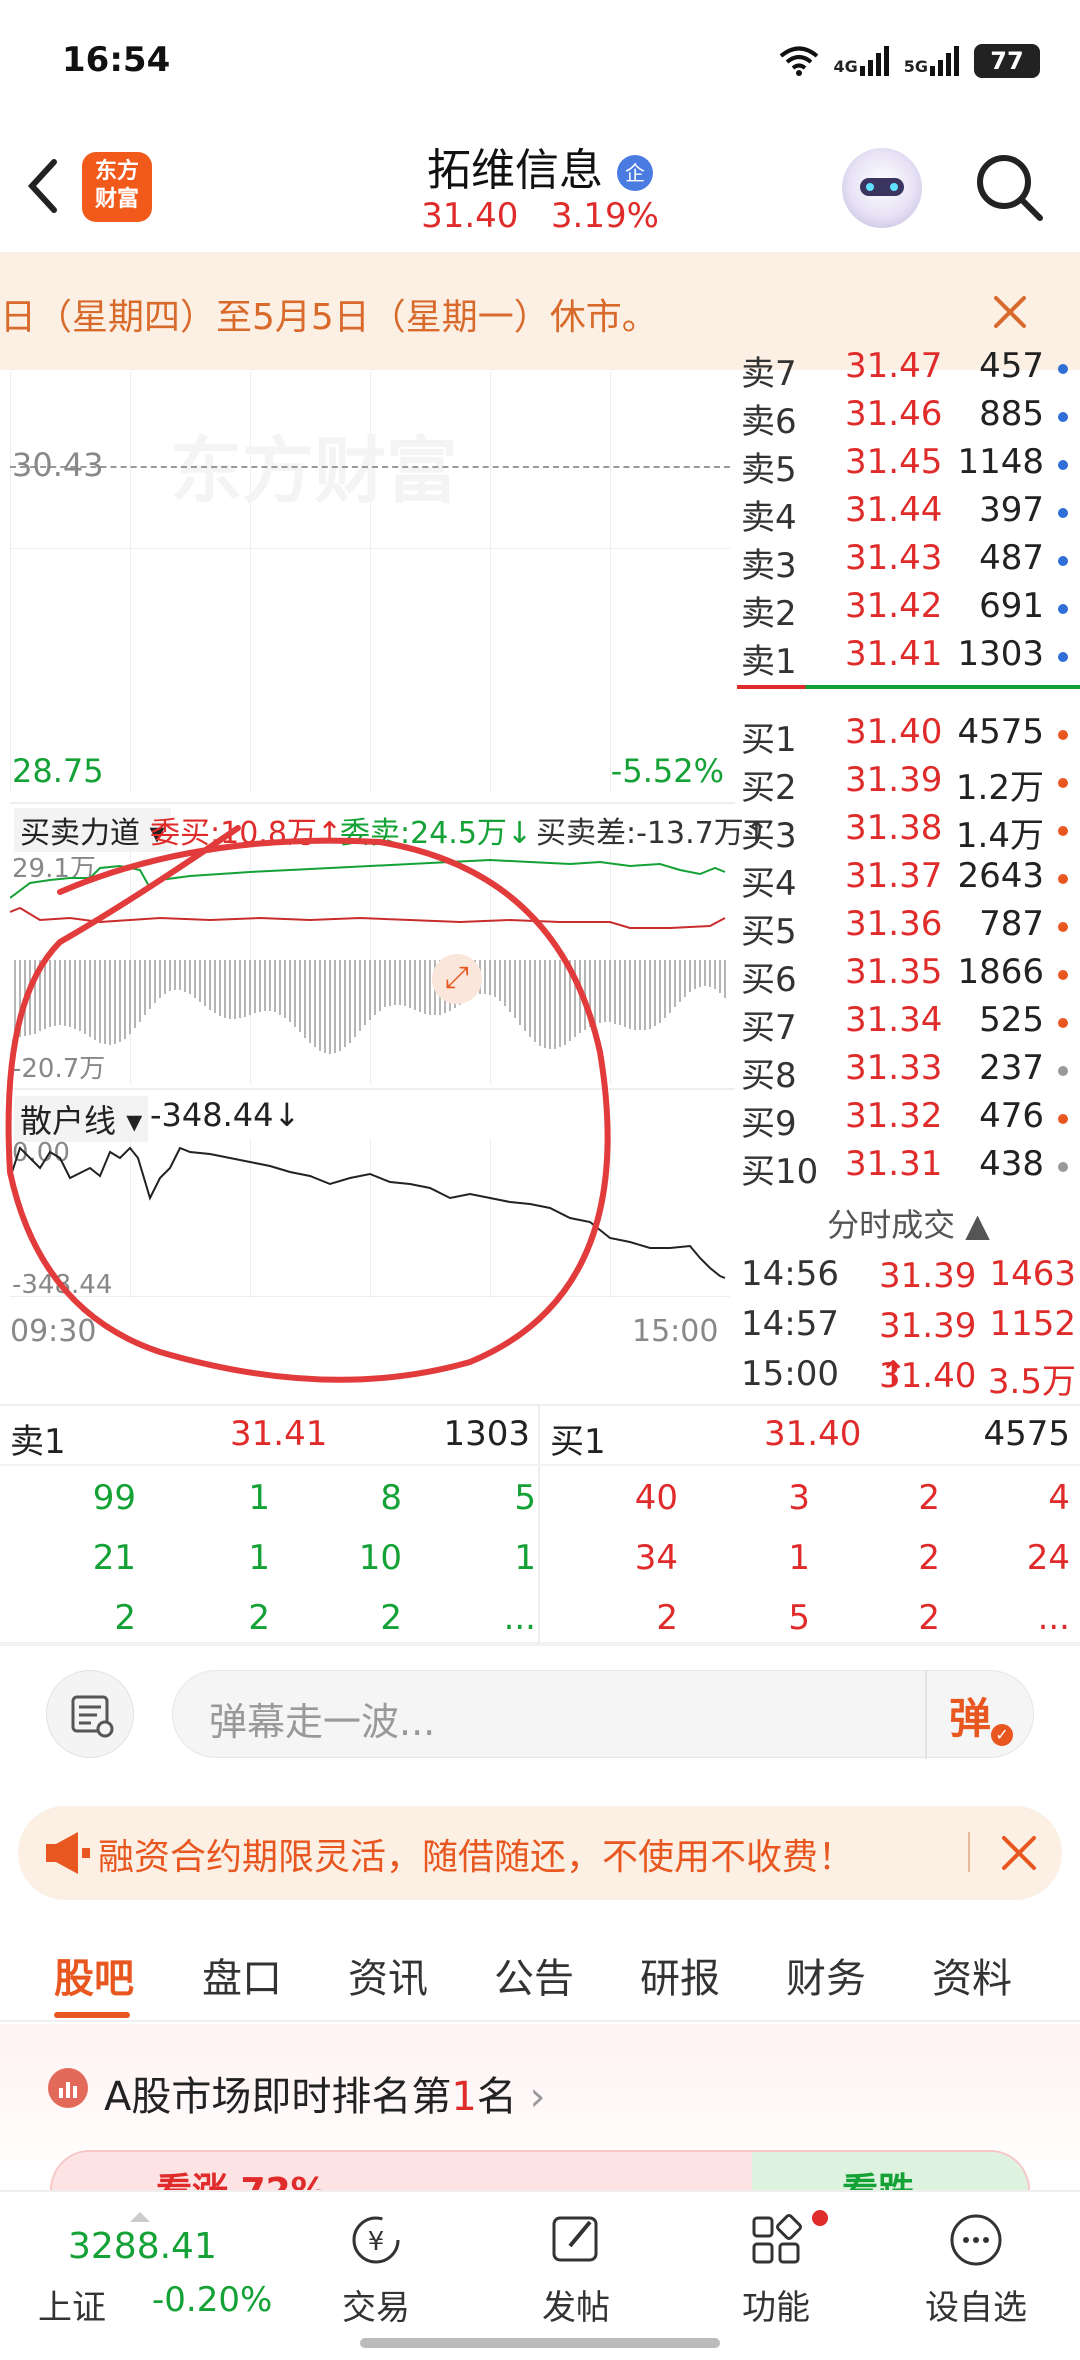  Describe the element at coordinates (1031, 1382) in the screenshot. I see `trade-volume: 3.5万` at that location.